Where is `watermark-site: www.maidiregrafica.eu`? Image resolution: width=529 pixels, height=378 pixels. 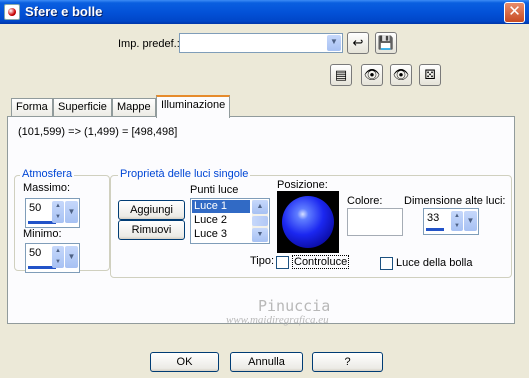 watermark-site: www.maidiregrafica.eu is located at coordinates (277, 320).